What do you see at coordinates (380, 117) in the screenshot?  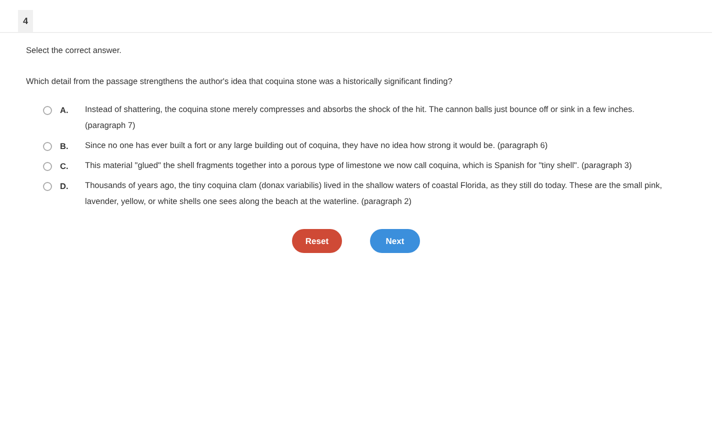 I see `option-text: Instead of shattering, the coquina stone merely compresses and absorbs the shock of the hit. The cannon balls just bounce off or sink in a few inches. (paragraph 7)` at bounding box center [380, 117].